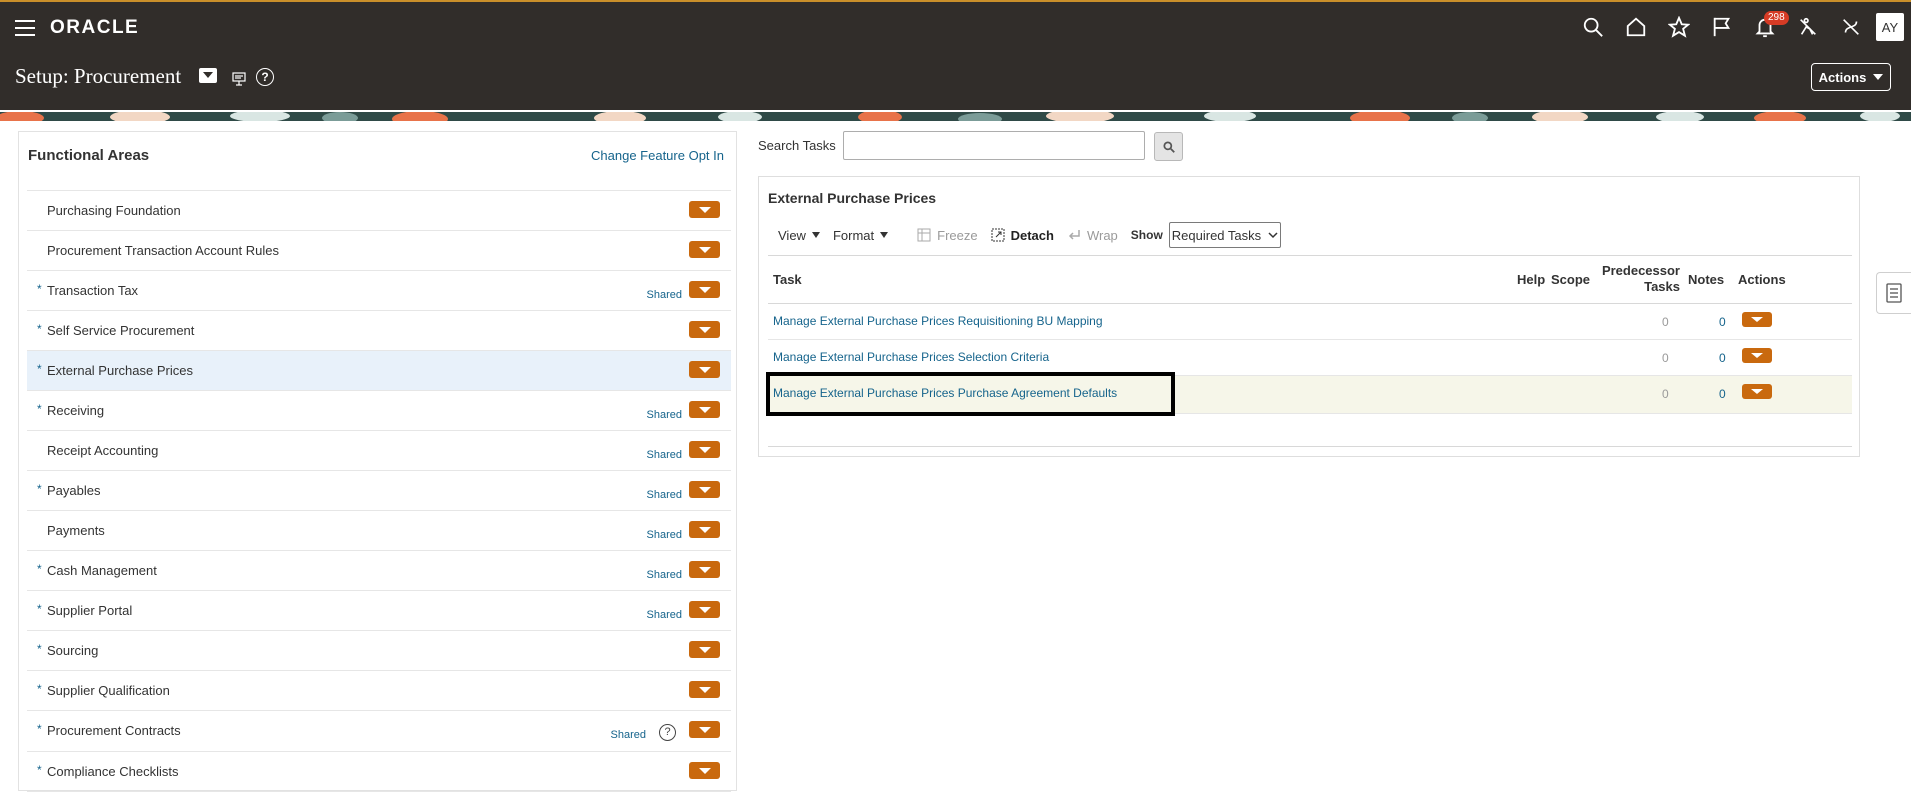 The height and width of the screenshot is (792, 1911). What do you see at coordinates (379, 451) in the screenshot?
I see `functional-area-row: Receipt Accounting Shared` at bounding box center [379, 451].